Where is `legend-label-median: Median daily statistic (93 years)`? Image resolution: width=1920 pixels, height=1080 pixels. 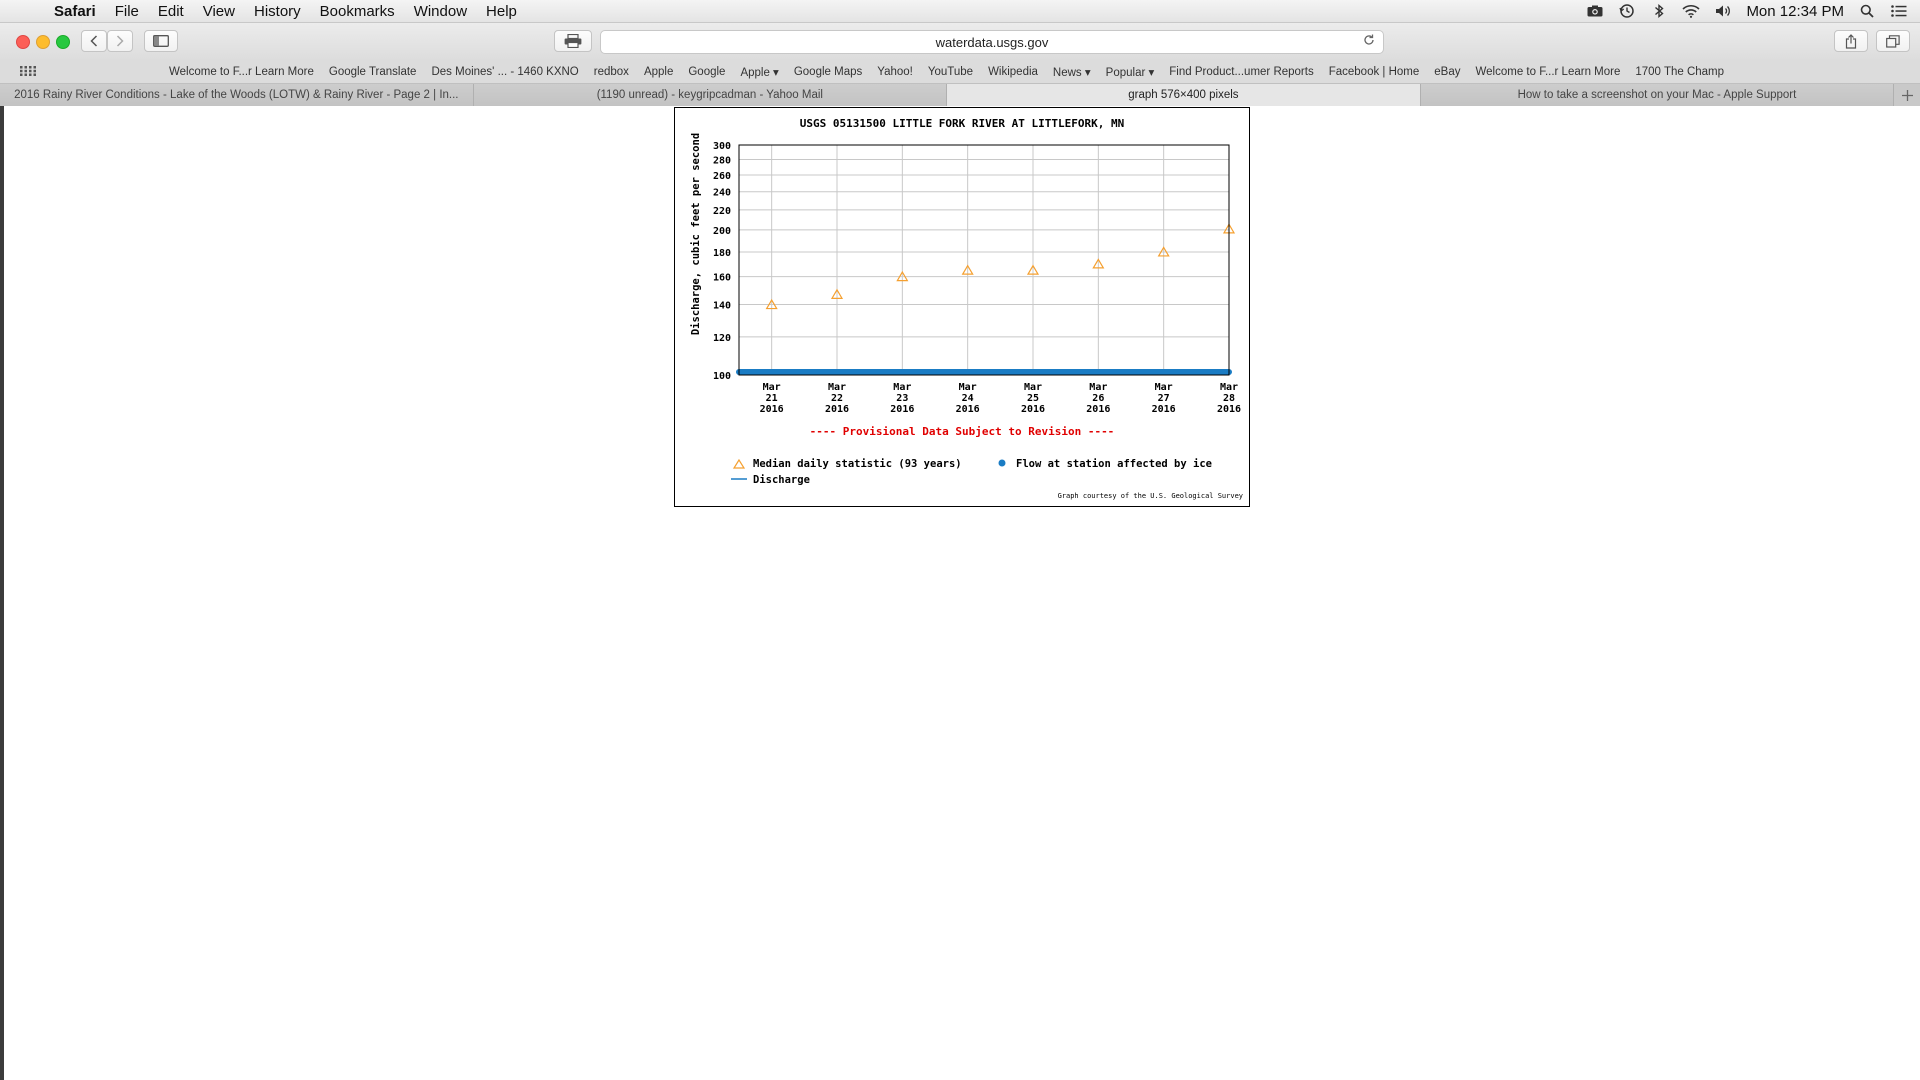
legend-label-median: Median daily statistic (93 years) is located at coordinates (857, 464).